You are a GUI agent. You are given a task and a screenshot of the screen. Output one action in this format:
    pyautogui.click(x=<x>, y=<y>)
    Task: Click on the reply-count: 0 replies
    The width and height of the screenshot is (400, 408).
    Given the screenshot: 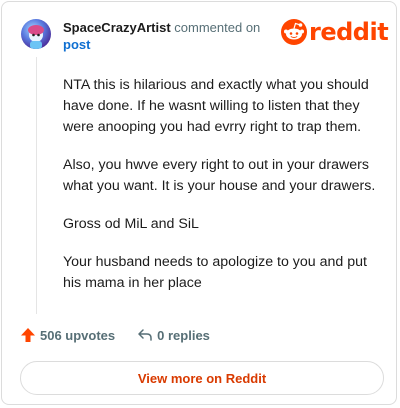 What is the action you would take?
    pyautogui.click(x=183, y=335)
    